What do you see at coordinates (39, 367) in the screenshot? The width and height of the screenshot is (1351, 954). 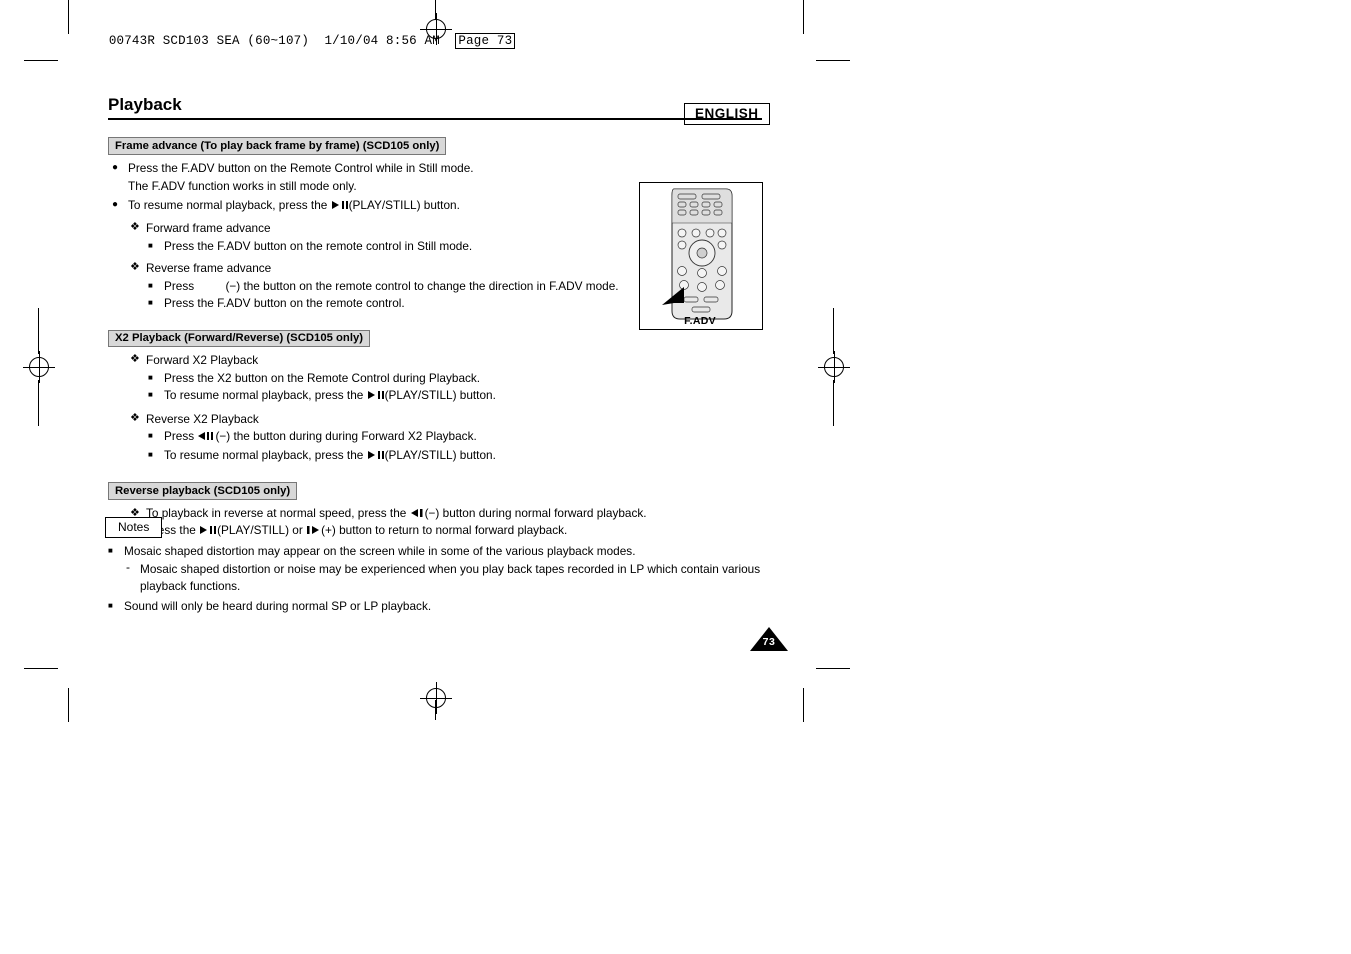 I see `registration-mark-left` at bounding box center [39, 367].